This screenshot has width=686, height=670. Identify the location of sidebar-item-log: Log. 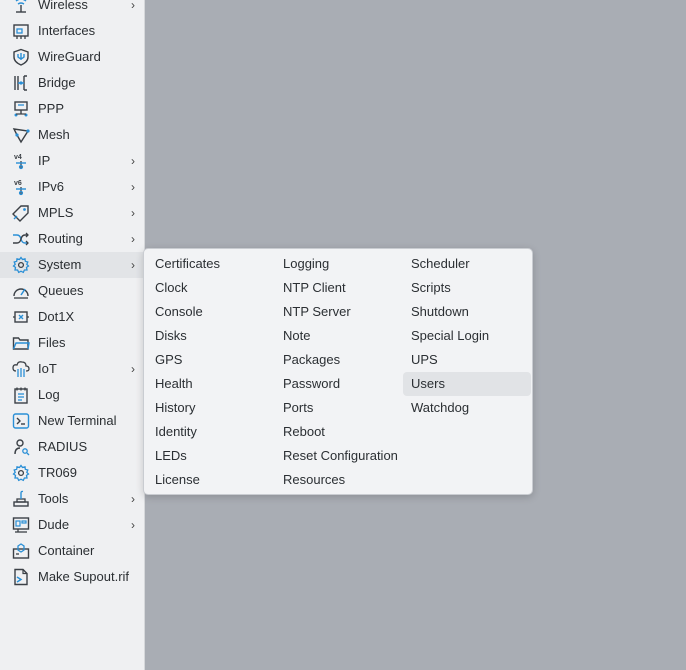
(72, 395).